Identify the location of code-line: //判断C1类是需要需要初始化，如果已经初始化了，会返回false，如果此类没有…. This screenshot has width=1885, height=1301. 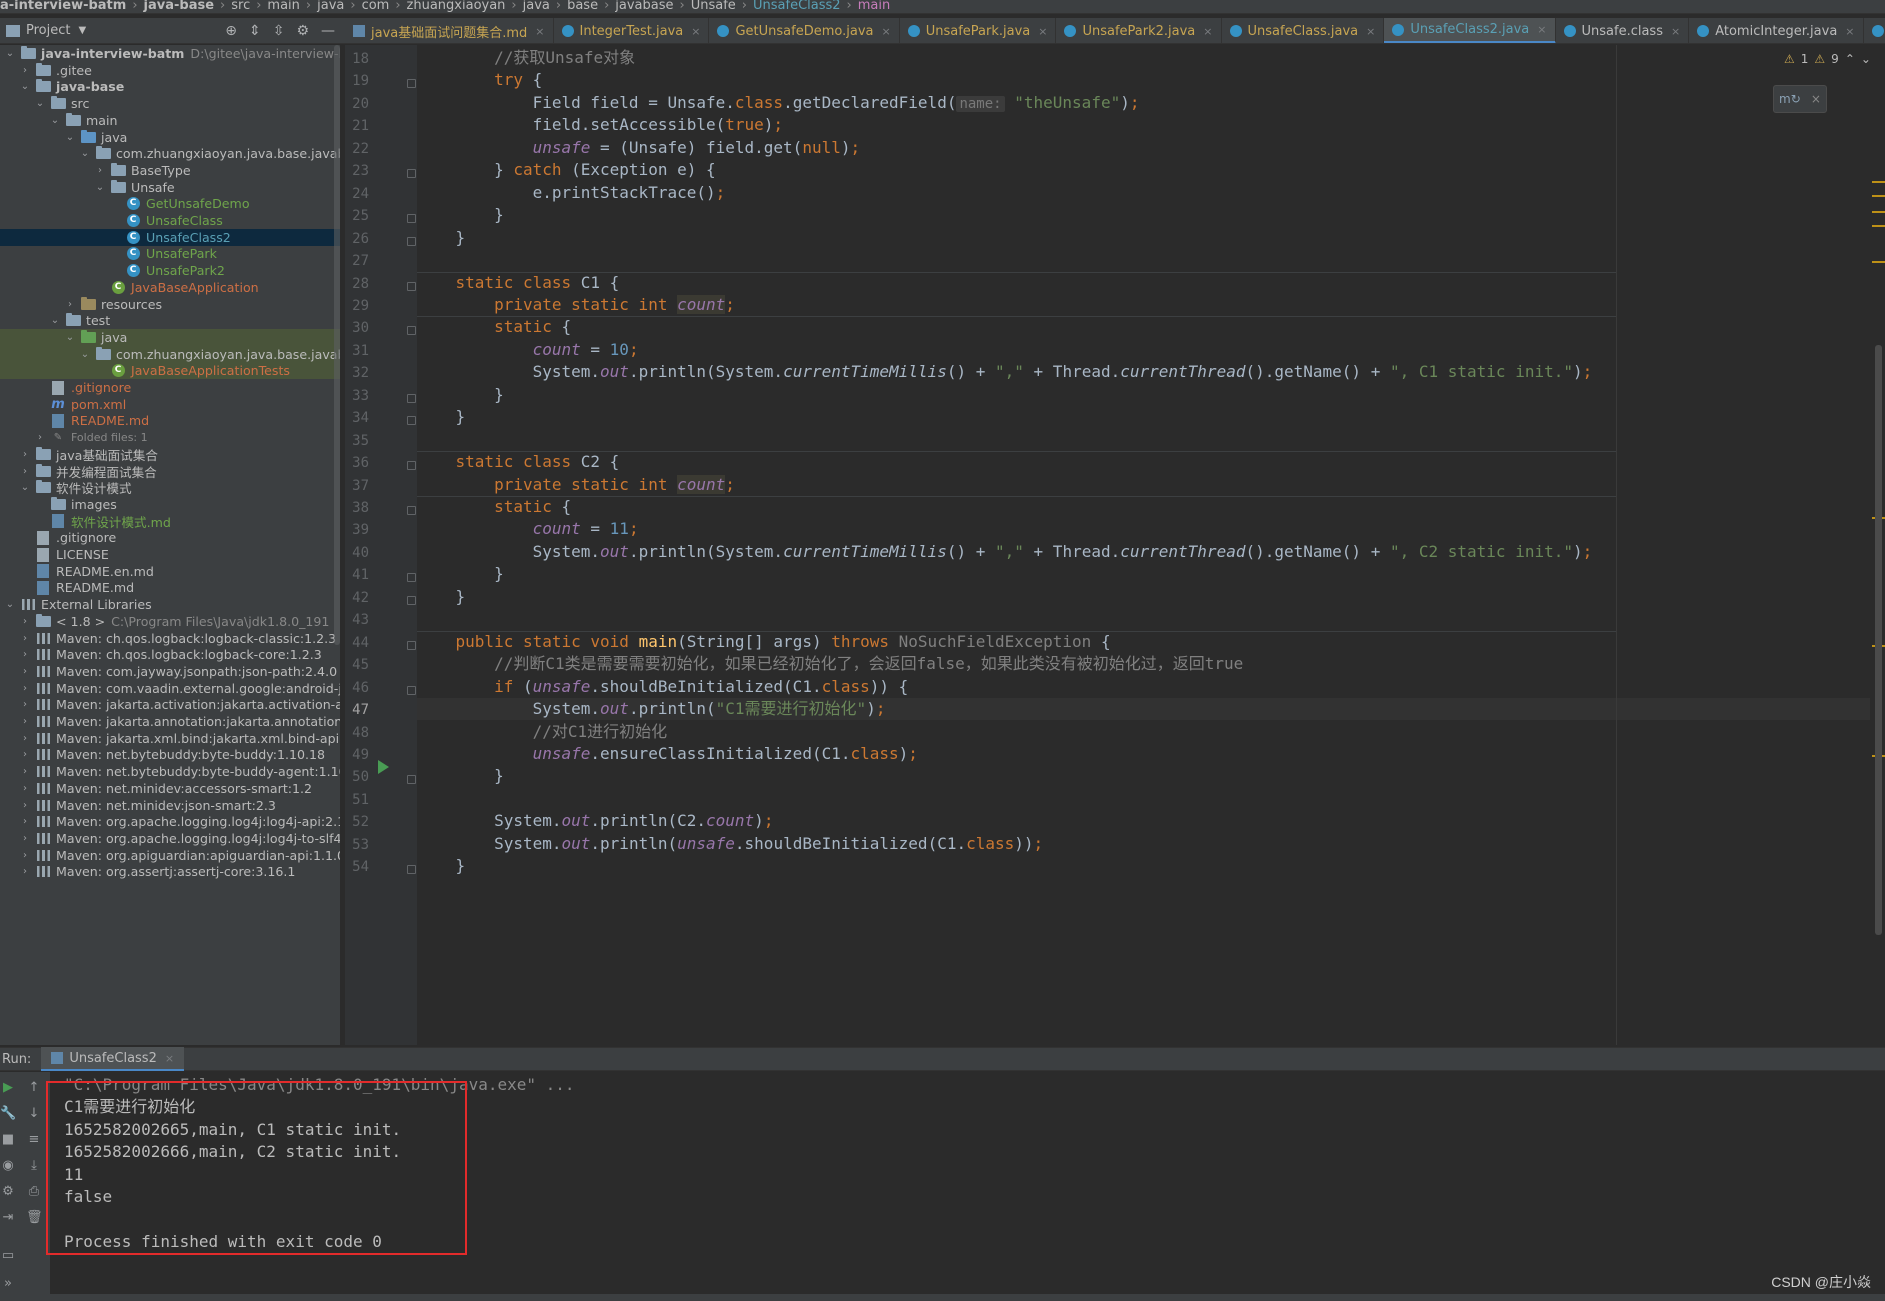
(1143, 664).